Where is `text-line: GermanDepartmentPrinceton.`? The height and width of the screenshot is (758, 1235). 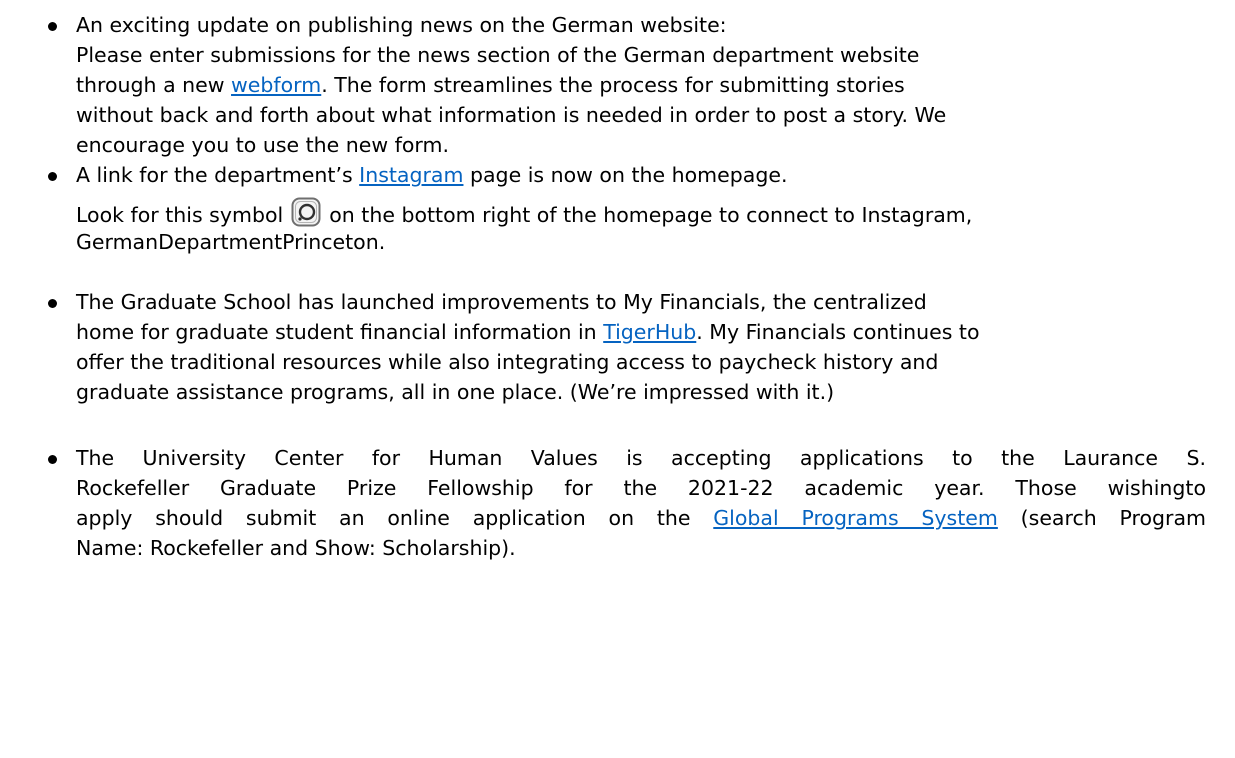 text-line: GermanDepartmentPrinceton. is located at coordinates (231, 242).